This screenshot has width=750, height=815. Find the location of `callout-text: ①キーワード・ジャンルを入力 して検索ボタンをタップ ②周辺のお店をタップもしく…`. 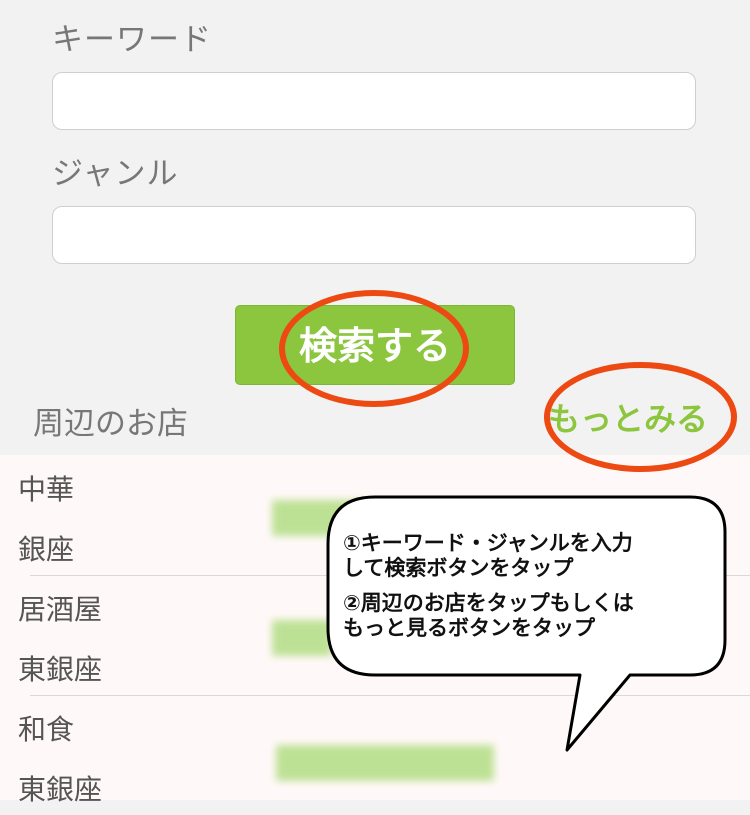

callout-text: ①キーワード・ジャンルを入力 して検索ボタンをタップ ②周辺のお店をタップもしく… is located at coordinates (528, 591).